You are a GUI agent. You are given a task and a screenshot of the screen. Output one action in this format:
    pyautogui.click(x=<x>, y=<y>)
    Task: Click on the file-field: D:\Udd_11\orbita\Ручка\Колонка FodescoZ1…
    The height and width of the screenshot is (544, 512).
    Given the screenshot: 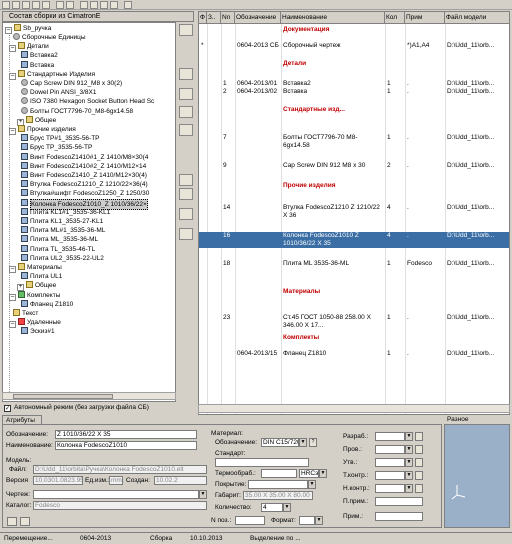 What is the action you would take?
    pyautogui.click(x=120, y=469)
    